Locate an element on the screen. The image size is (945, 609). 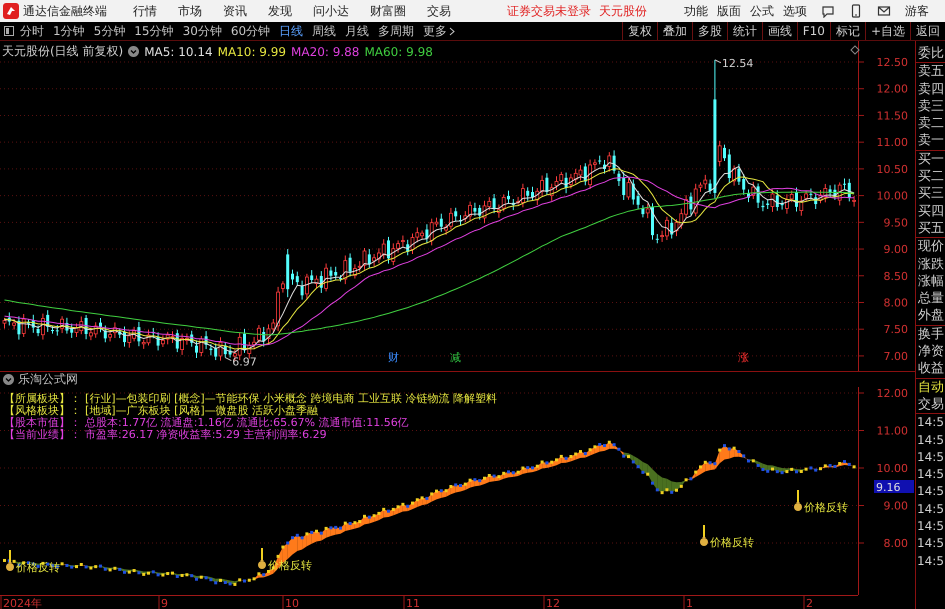
toolbar-button: 复权 is located at coordinates (639, 31).